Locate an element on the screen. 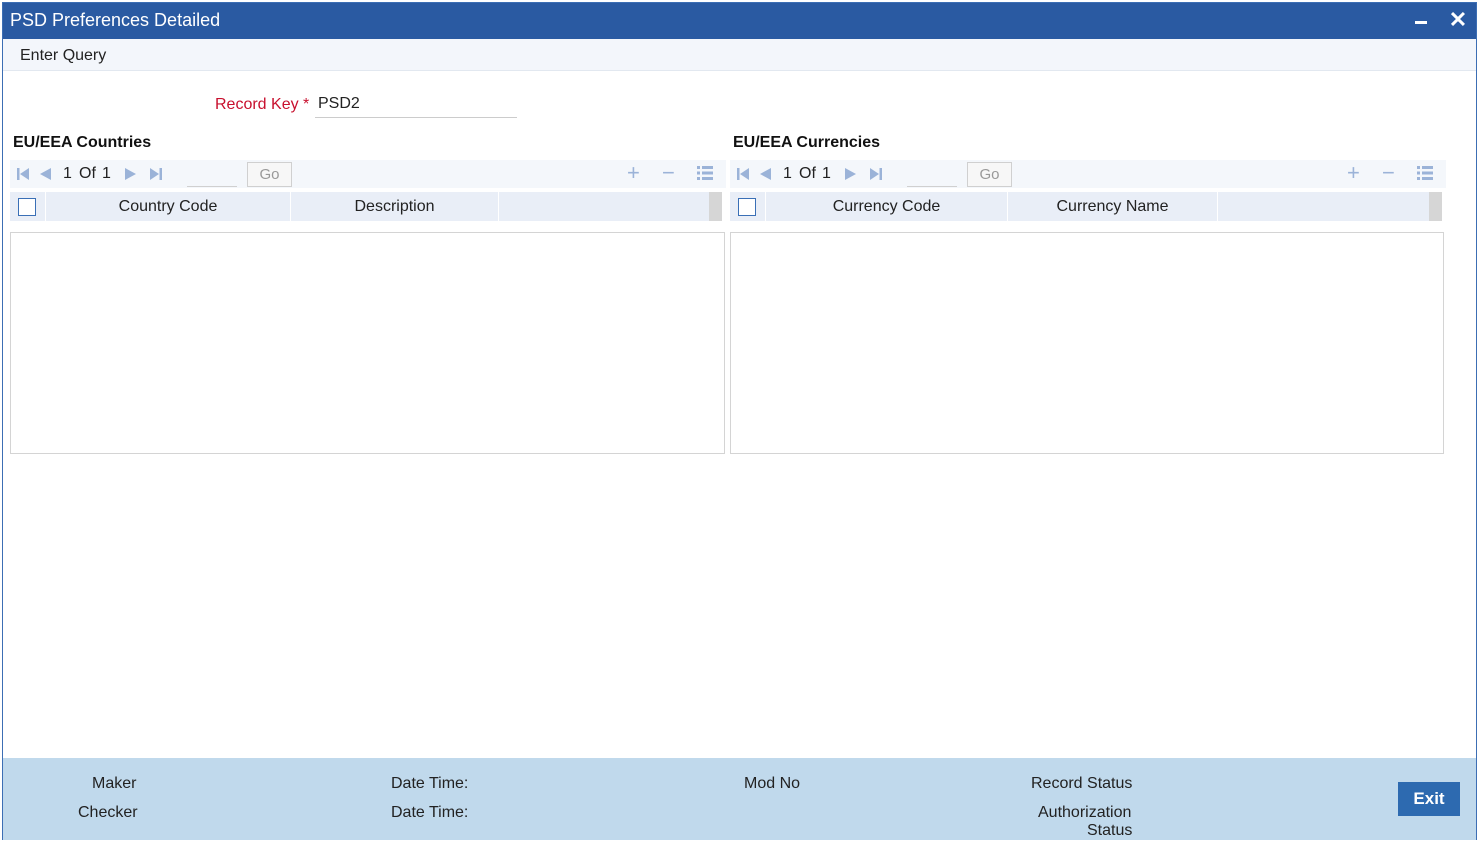 This screenshot has height=843, width=1480. currencies-go-button: Go is located at coordinates (989, 174).